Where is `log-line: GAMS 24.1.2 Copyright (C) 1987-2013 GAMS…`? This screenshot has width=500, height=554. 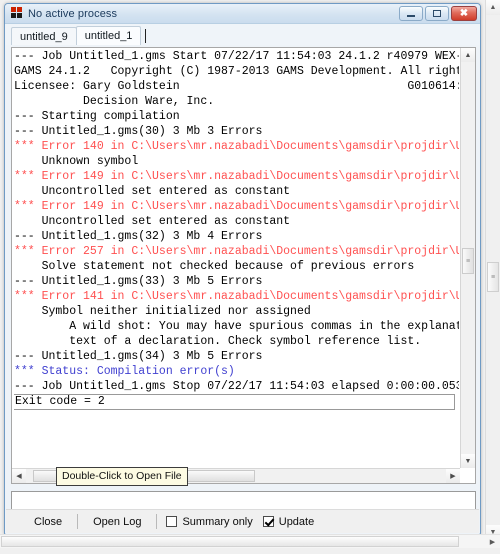 log-line: GAMS 24.1.2 Copyright (C) 1987-2013 GAMS… is located at coordinates (236, 71).